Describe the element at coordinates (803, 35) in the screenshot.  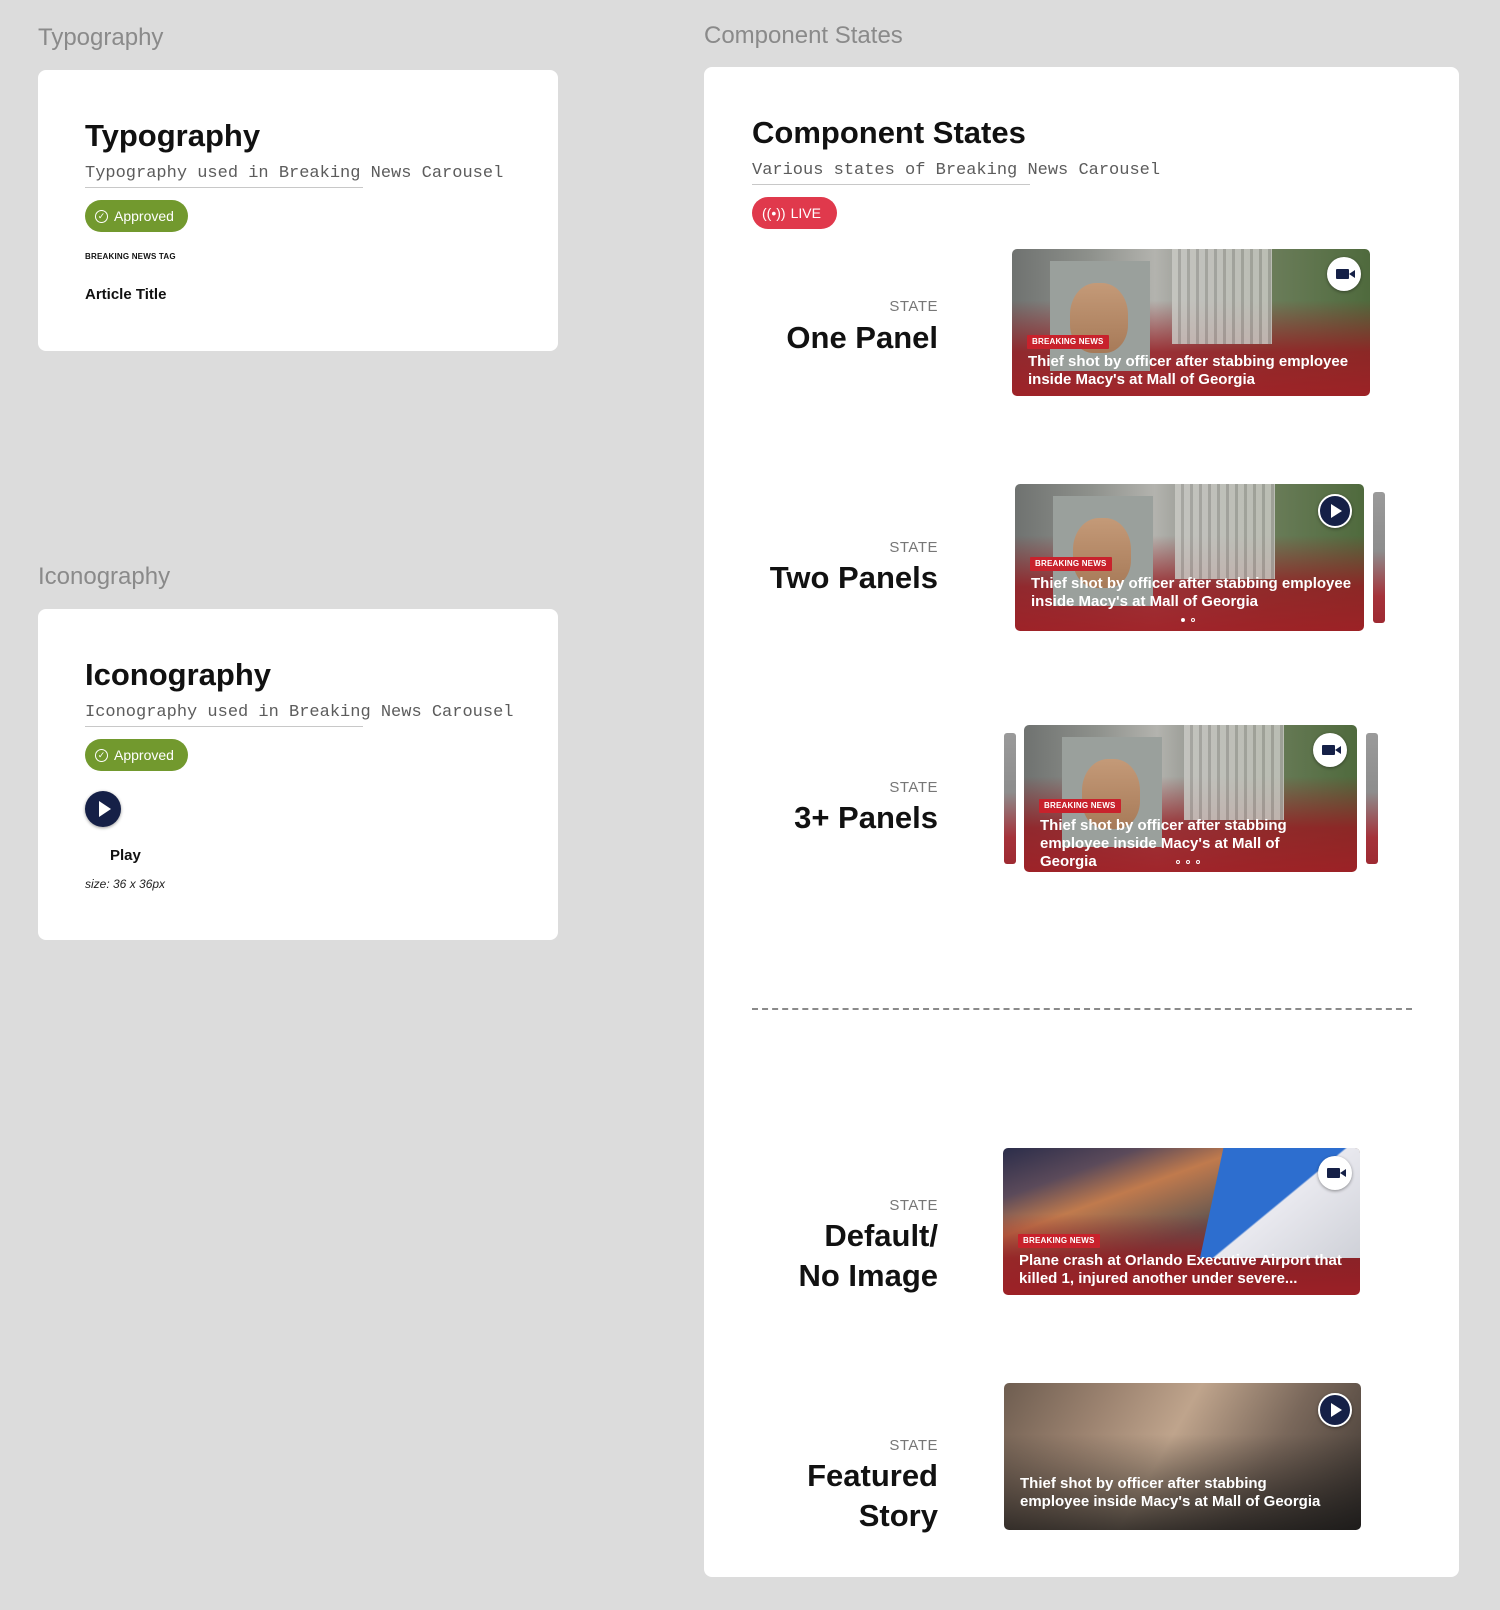
I see `component-states-section-label: Component States` at that location.